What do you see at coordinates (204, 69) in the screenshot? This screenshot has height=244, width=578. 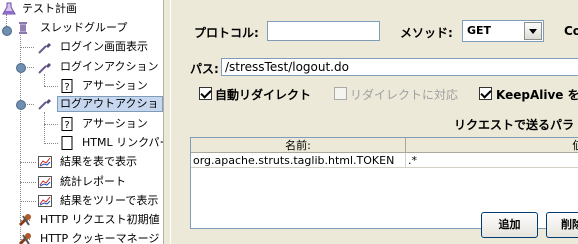 I see `path-label: パス:` at bounding box center [204, 69].